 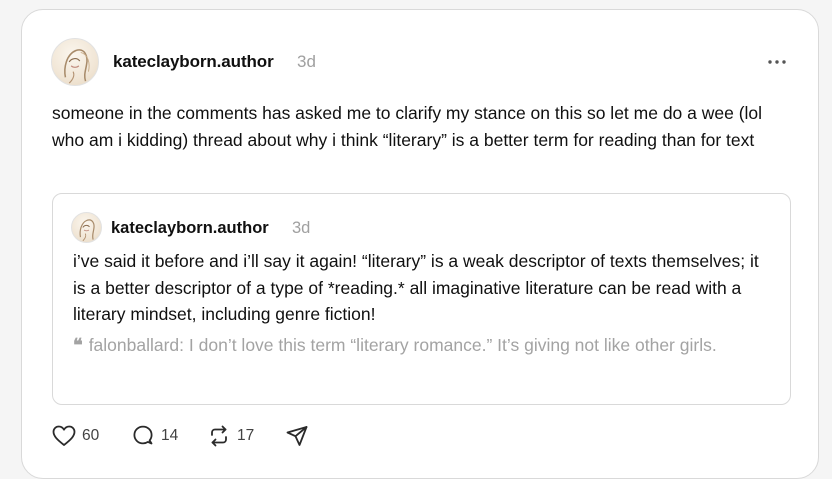 What do you see at coordinates (190, 228) in the screenshot?
I see `quoted-author-name: kateclayborn.author` at bounding box center [190, 228].